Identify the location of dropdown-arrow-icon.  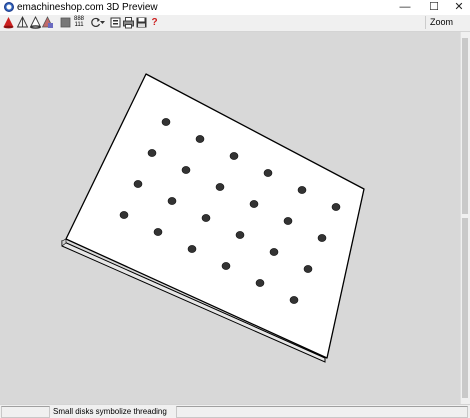
(102, 22).